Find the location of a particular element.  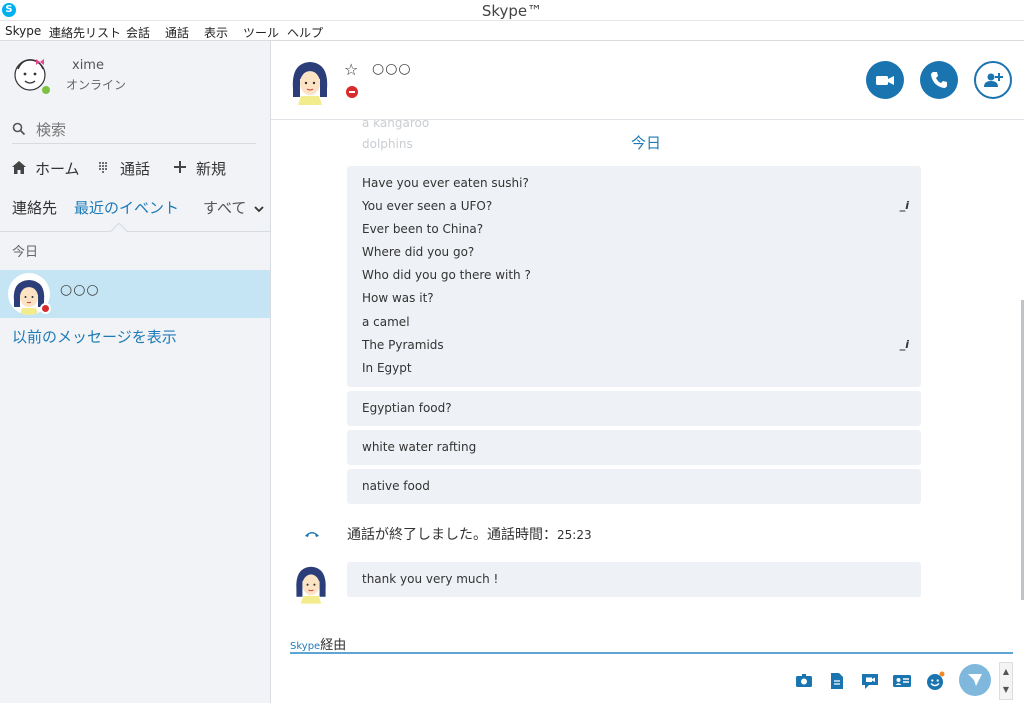

phone-icon is located at coordinates (939, 80).